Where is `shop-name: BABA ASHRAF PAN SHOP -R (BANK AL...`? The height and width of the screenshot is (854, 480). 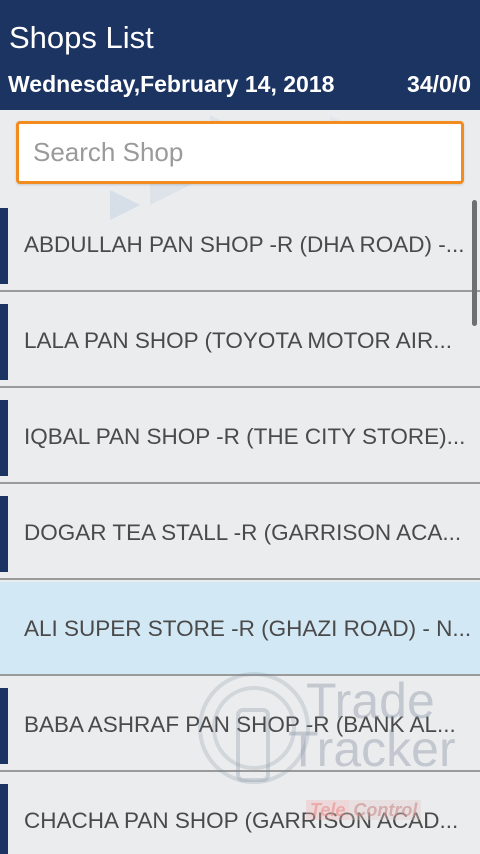 shop-name: BABA ASHRAF PAN SHOP -R (BANK AL... is located at coordinates (240, 724).